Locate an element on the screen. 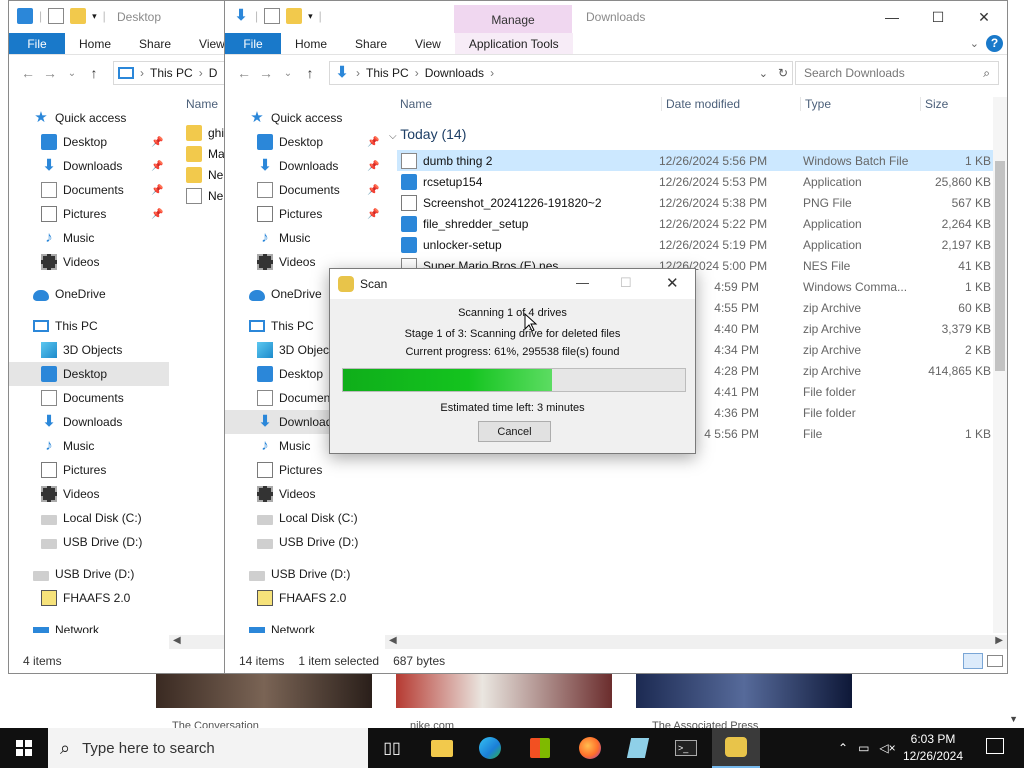 This screenshot has height=768, width=1024. terminal-icon: >_ is located at coordinates (686, 748).